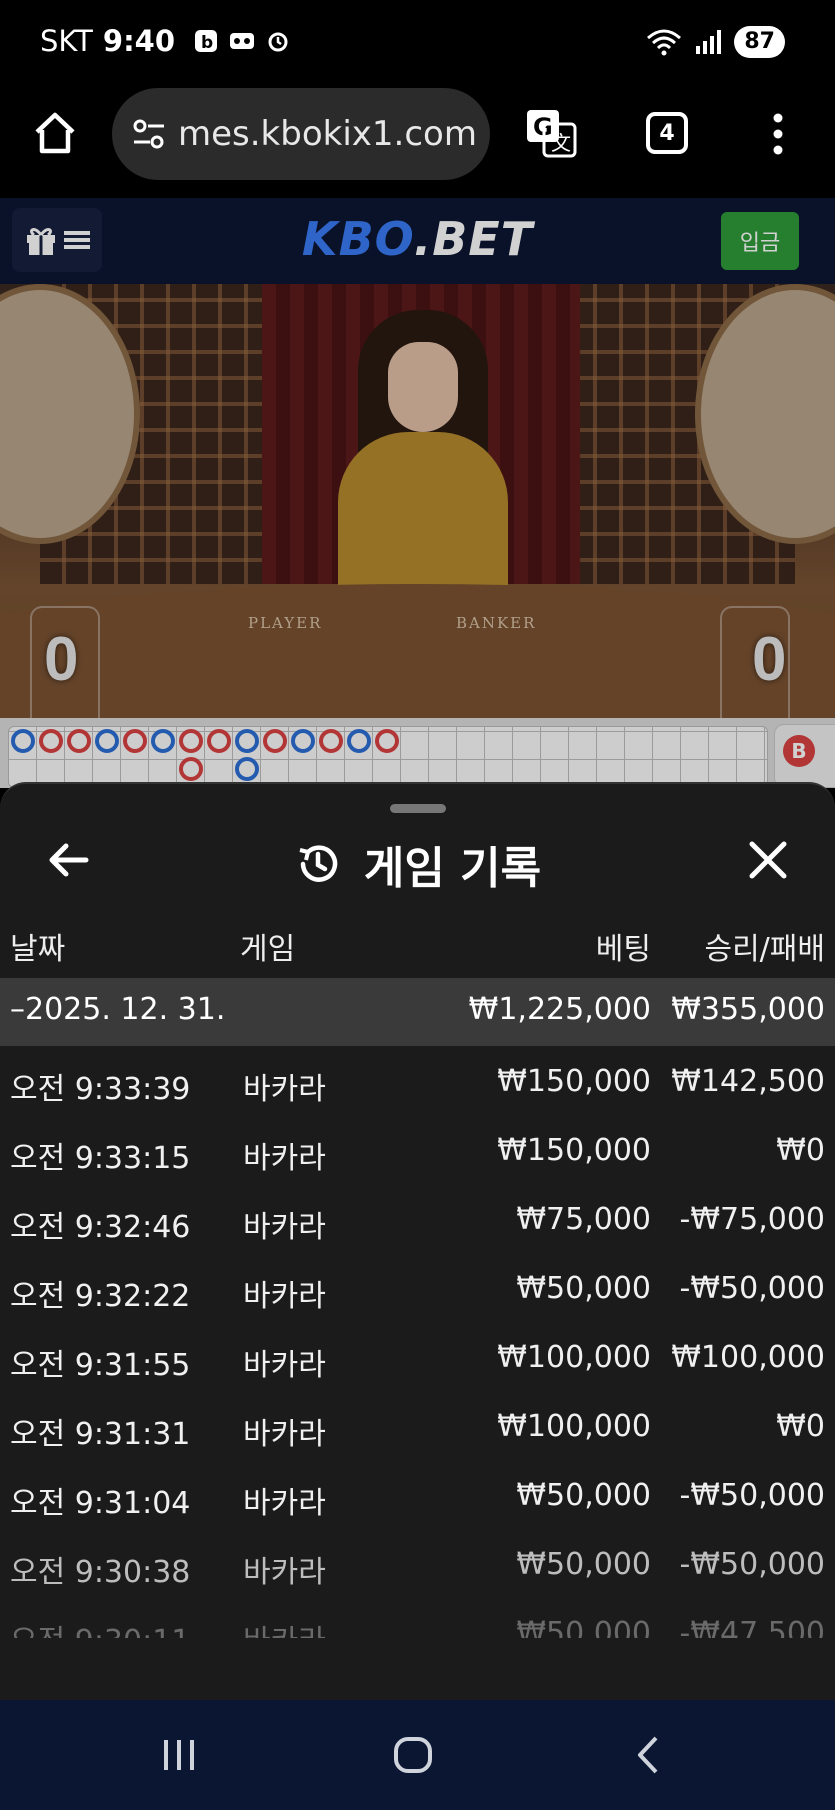  I want to click on day-summary-row: –2025. 12. 31. ₩1,225,000 ₩355,000, so click(417, 1012).